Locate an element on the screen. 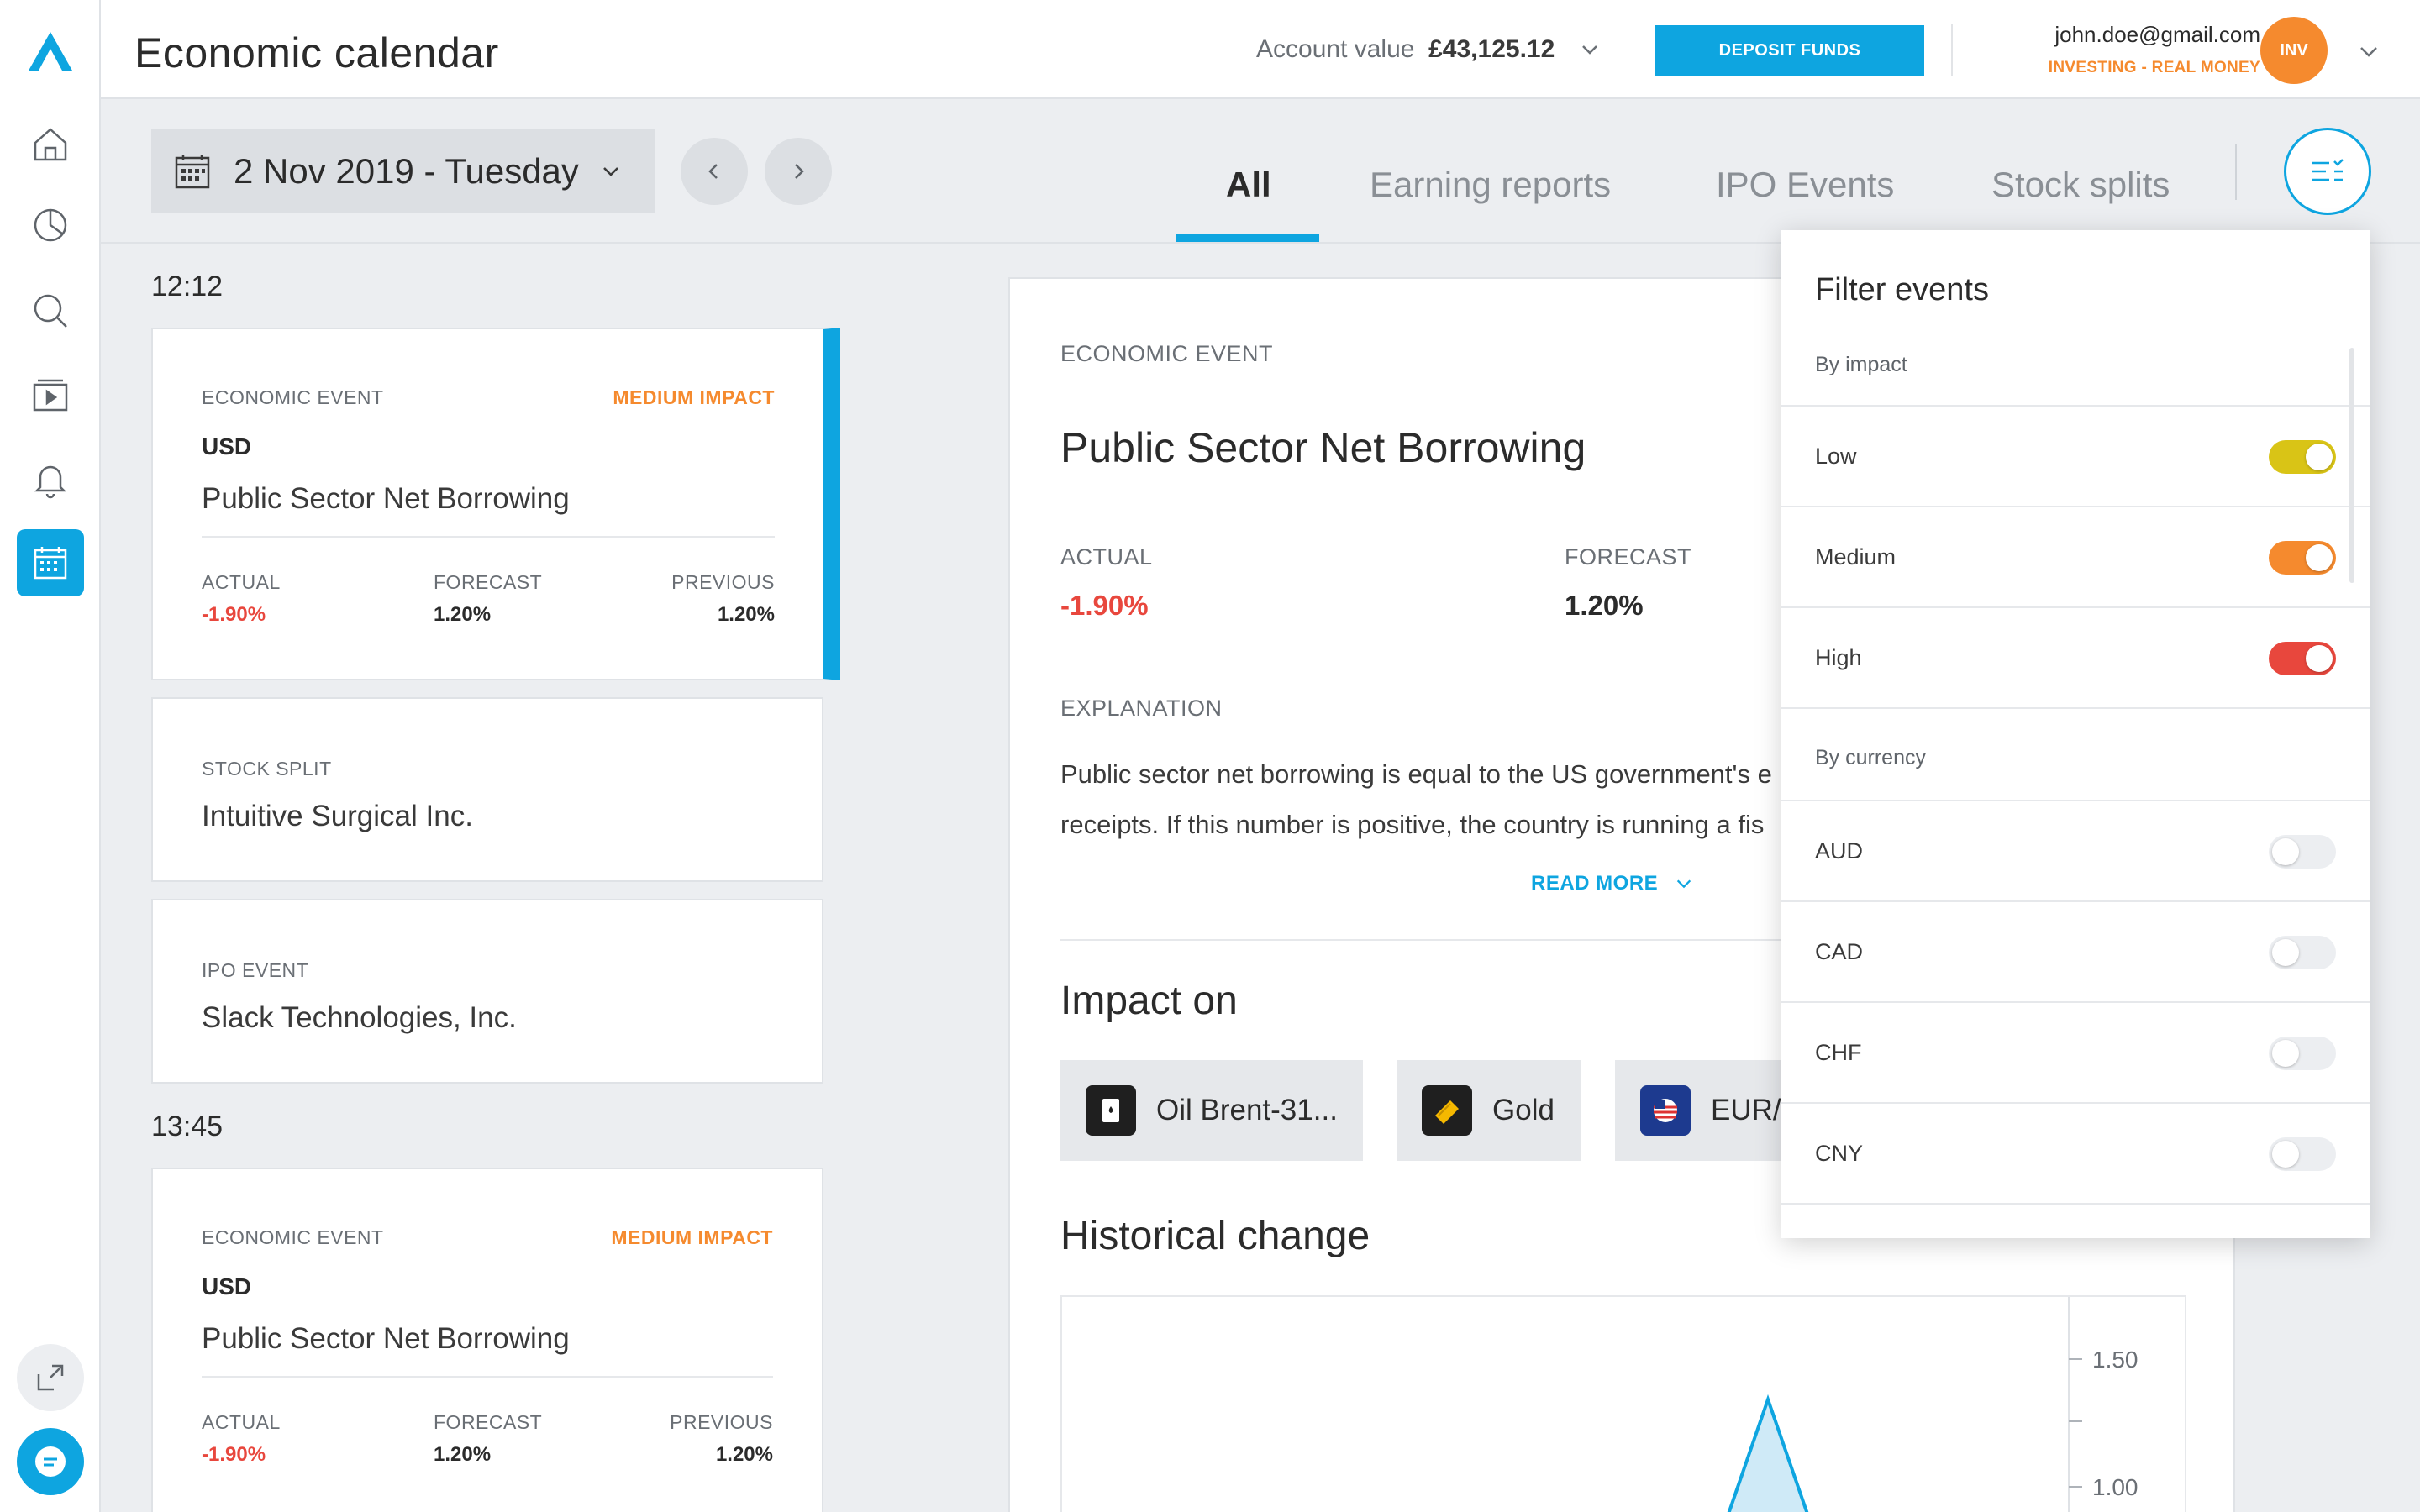 The height and width of the screenshot is (1512, 2420). tab-all: All is located at coordinates (1248, 185).